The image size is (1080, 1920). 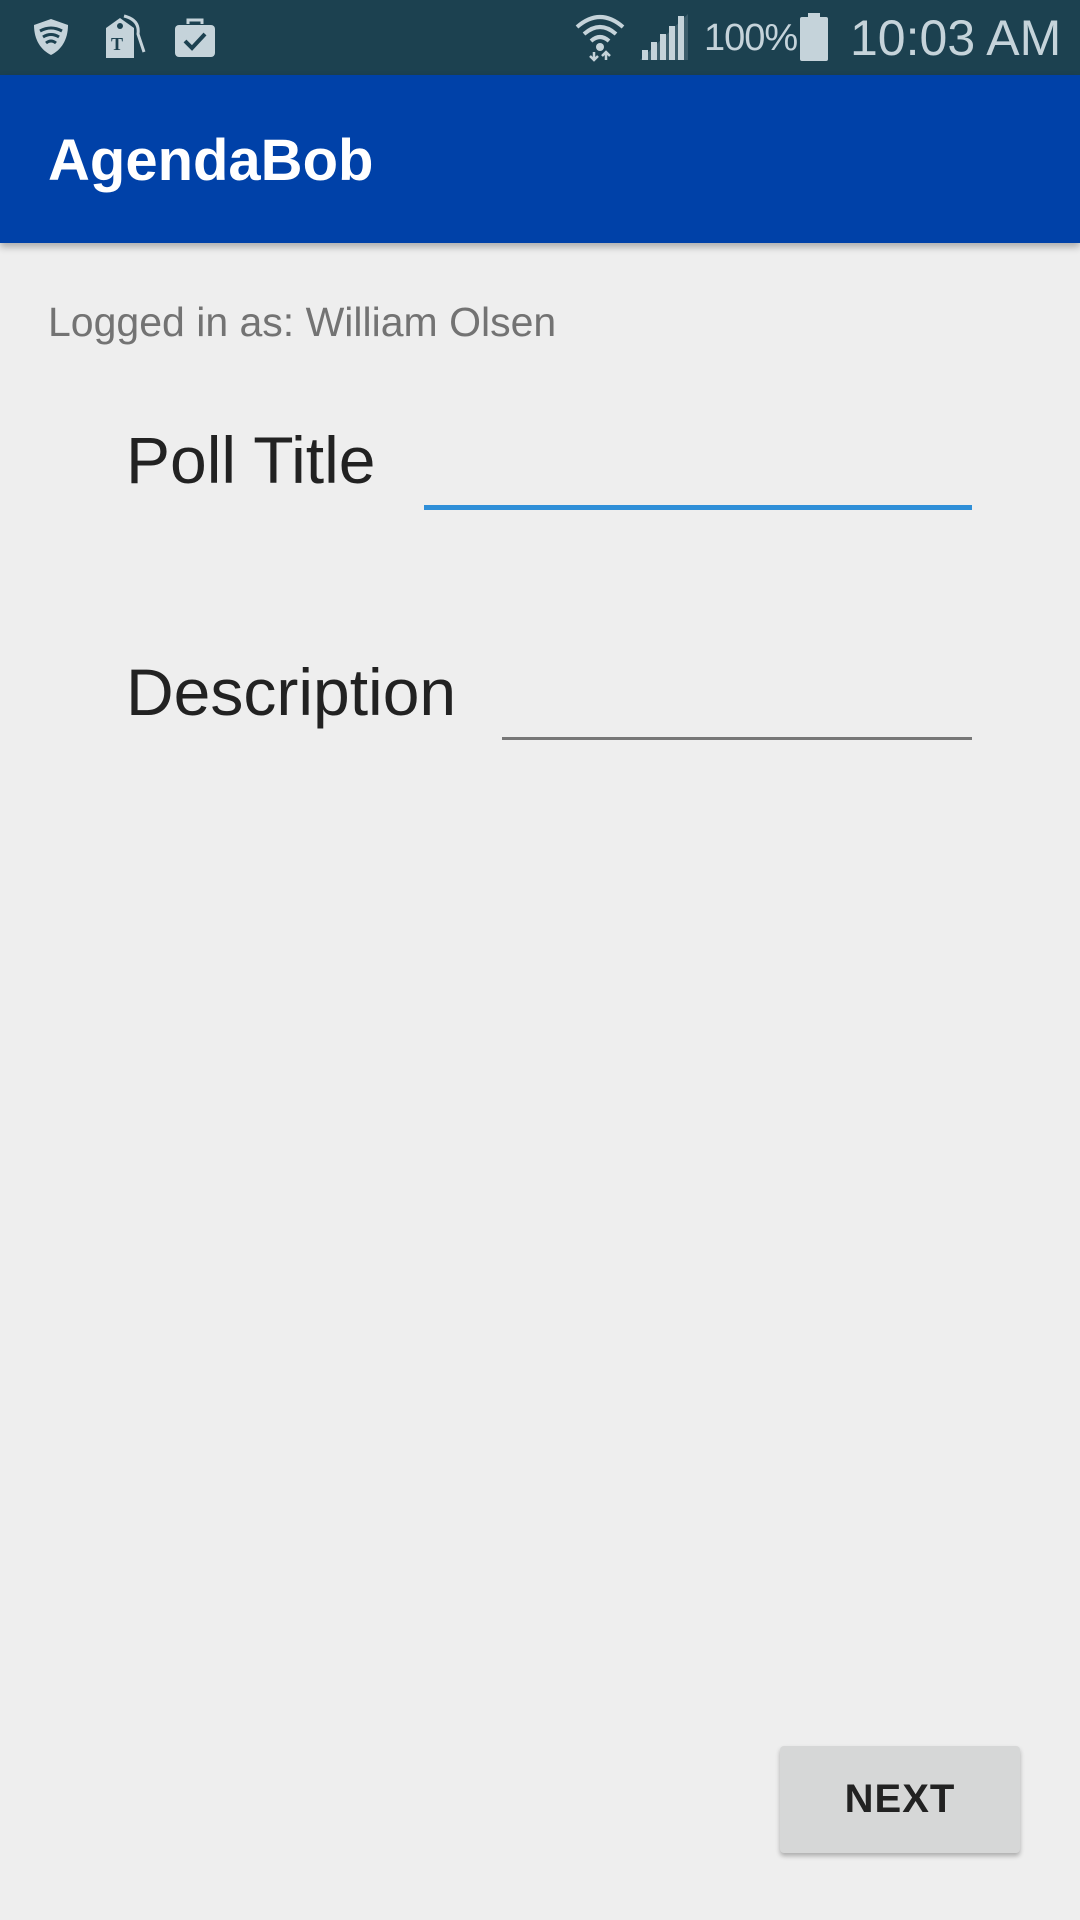 I want to click on svg-text: T, so click(x=117, y=44).